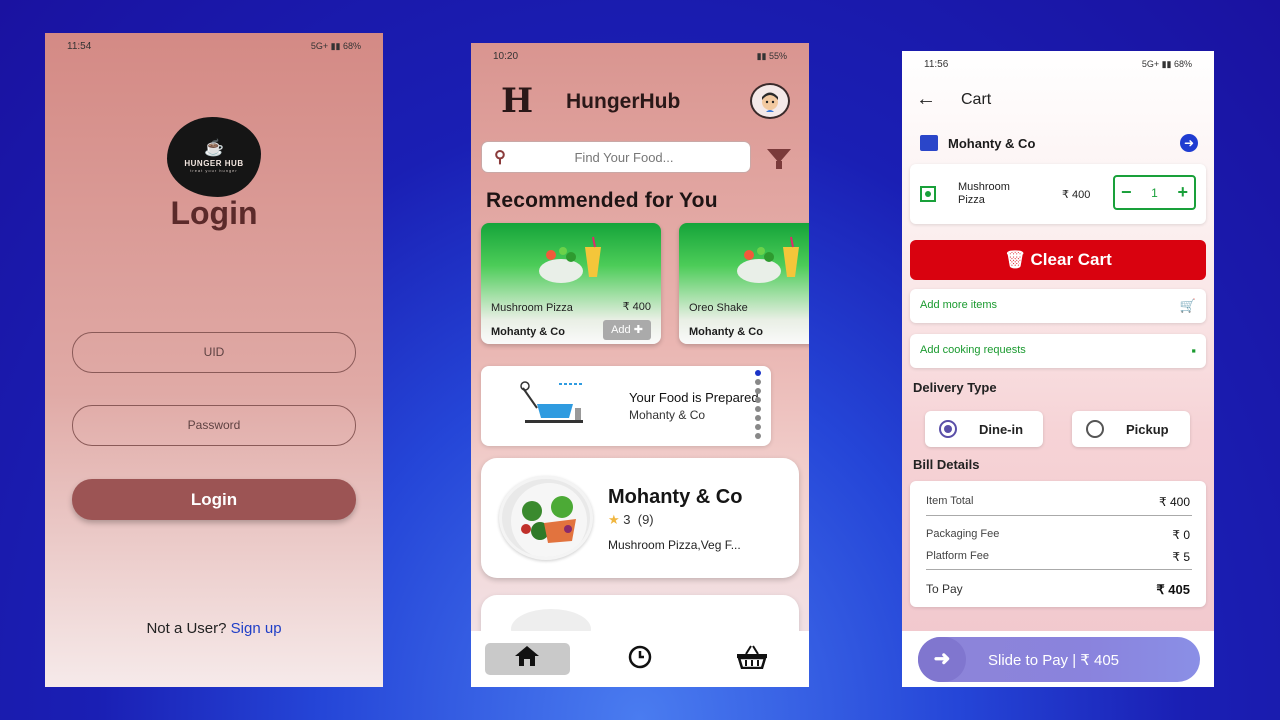 The image size is (1280, 720). Describe the element at coordinates (627, 519) in the screenshot. I see `rating-value: 3` at that location.